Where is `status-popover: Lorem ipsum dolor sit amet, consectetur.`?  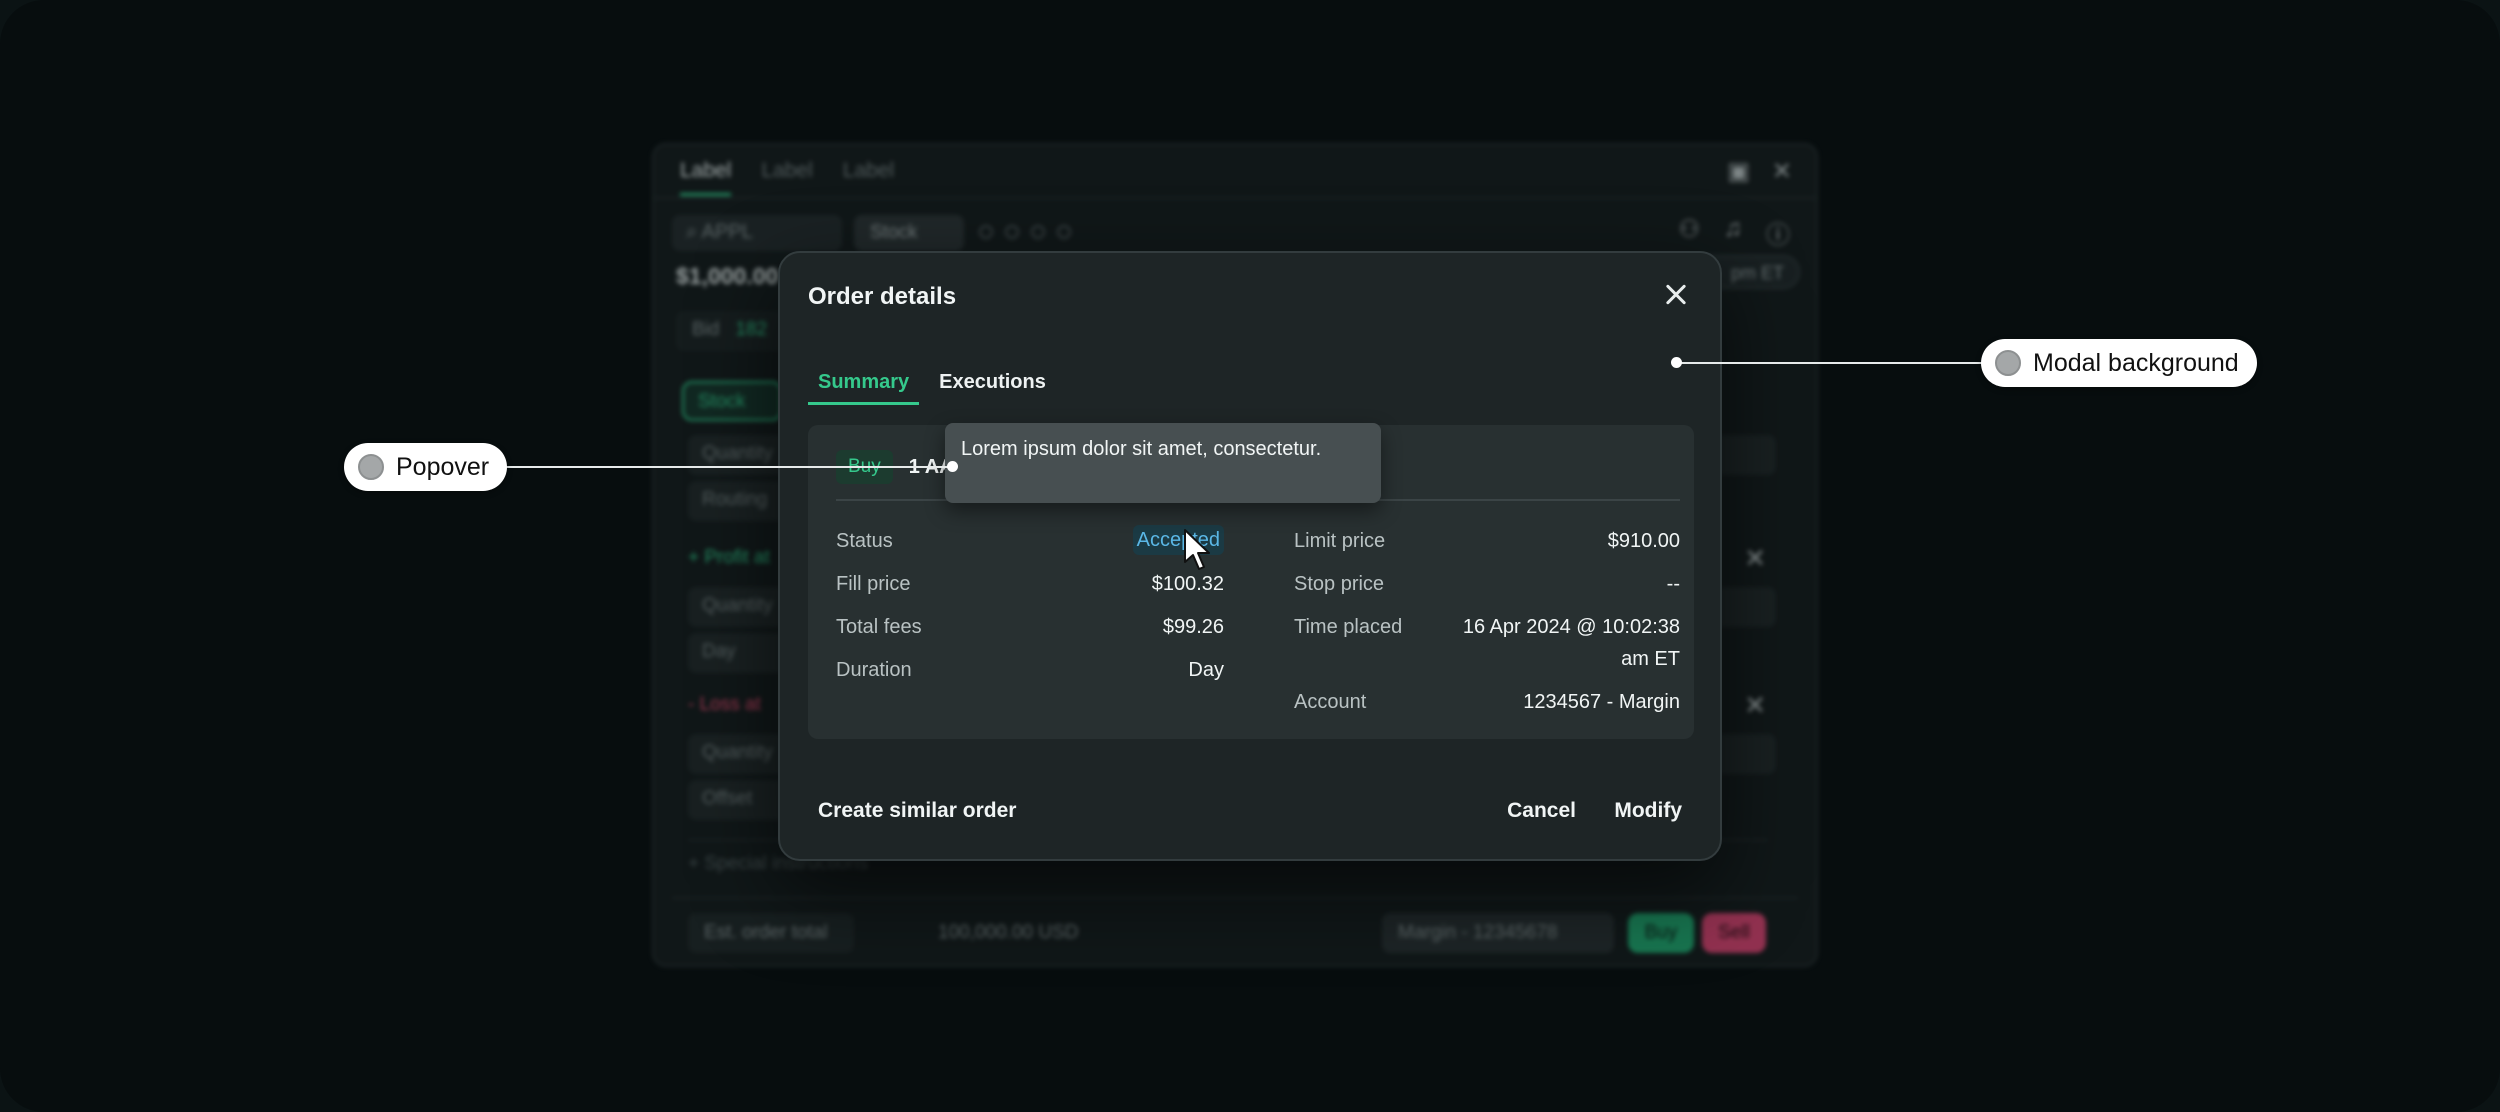
status-popover: Lorem ipsum dolor sit amet, consectetur. is located at coordinates (1163, 463).